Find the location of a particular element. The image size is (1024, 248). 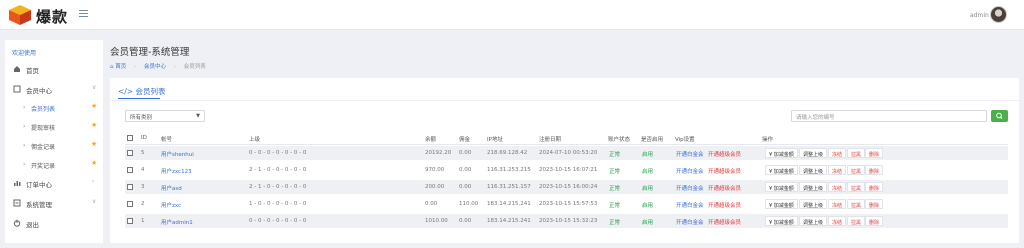

row-ip: 218.69.128.42 is located at coordinates (507, 153).